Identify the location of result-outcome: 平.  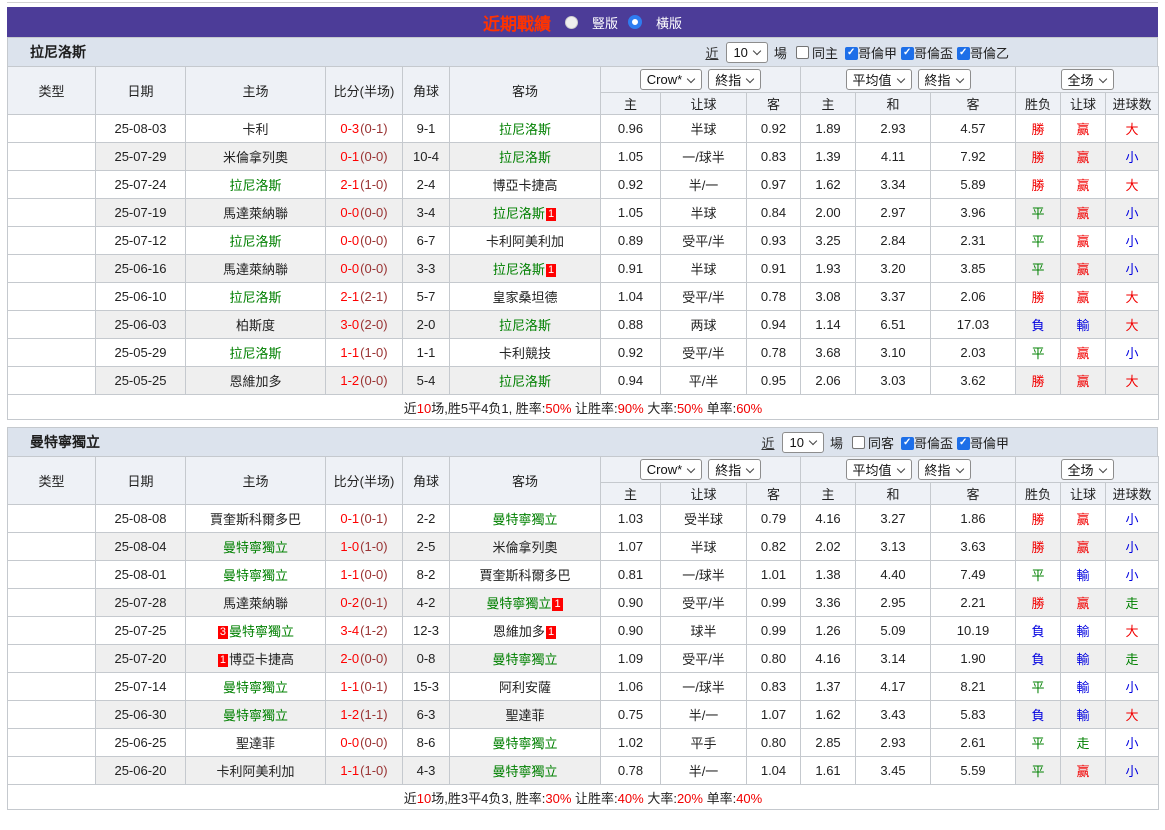
(1038, 686).